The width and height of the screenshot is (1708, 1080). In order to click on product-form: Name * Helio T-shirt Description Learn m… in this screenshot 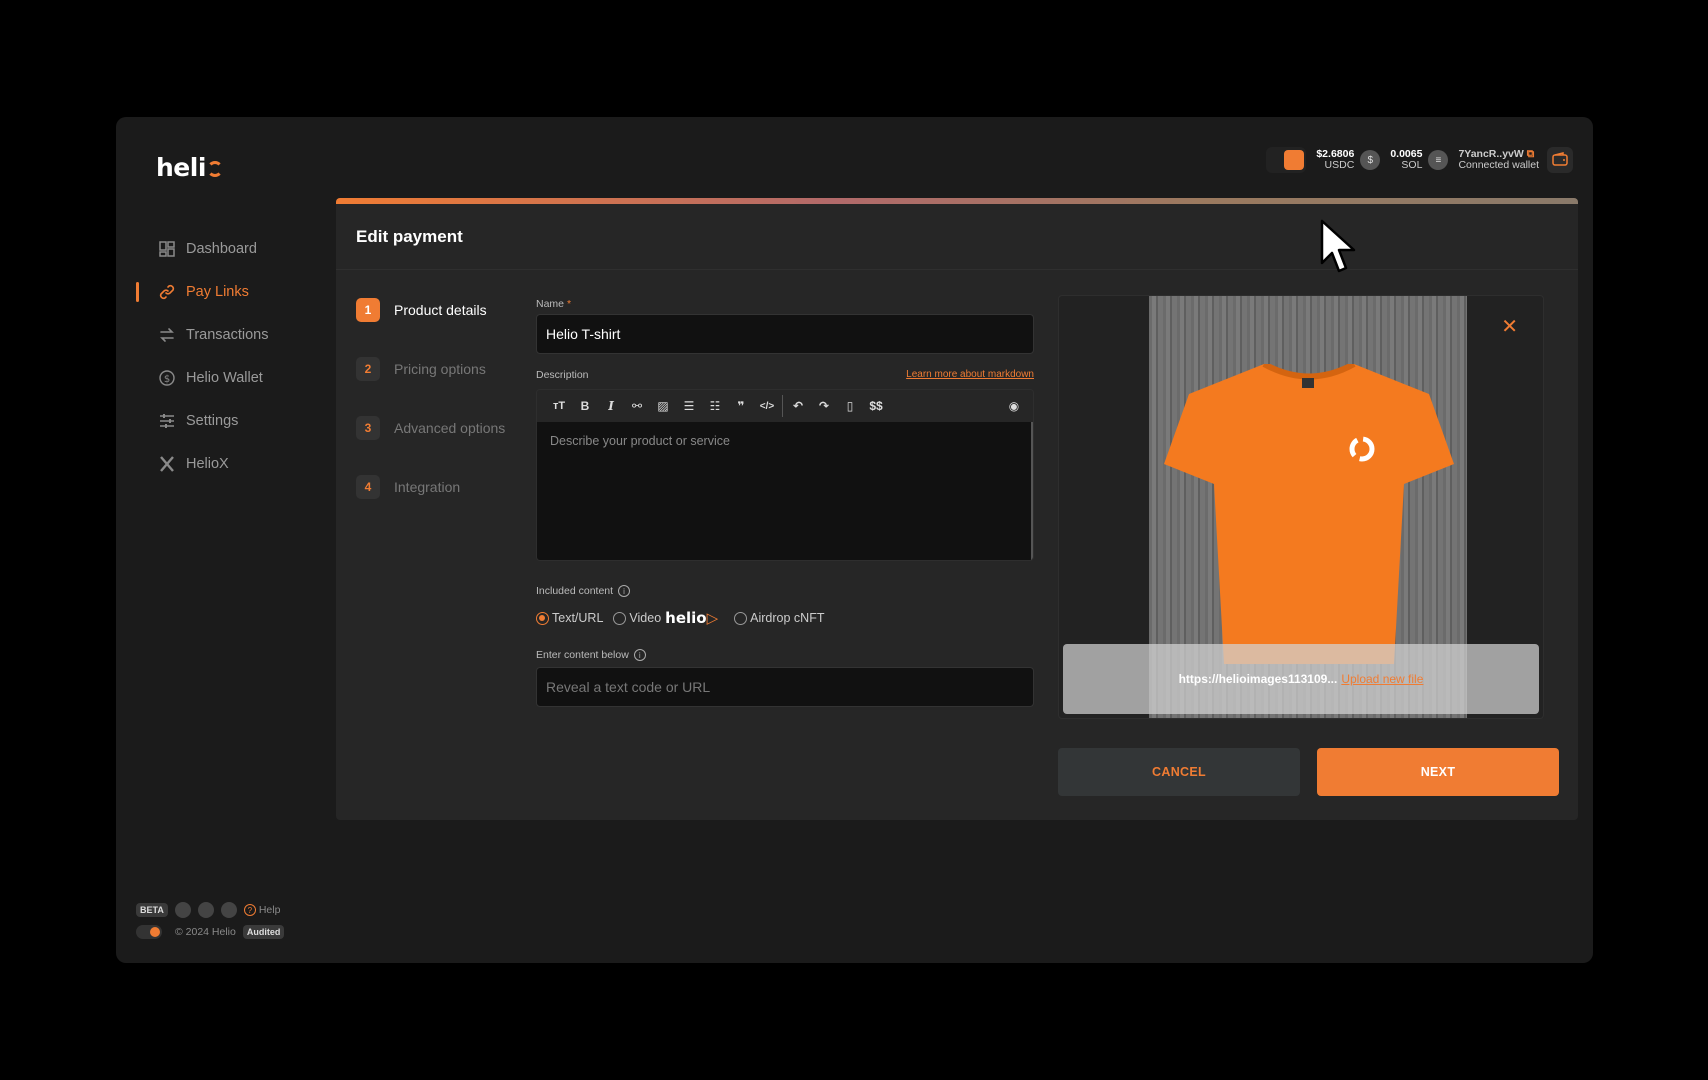, I will do `click(785, 502)`.